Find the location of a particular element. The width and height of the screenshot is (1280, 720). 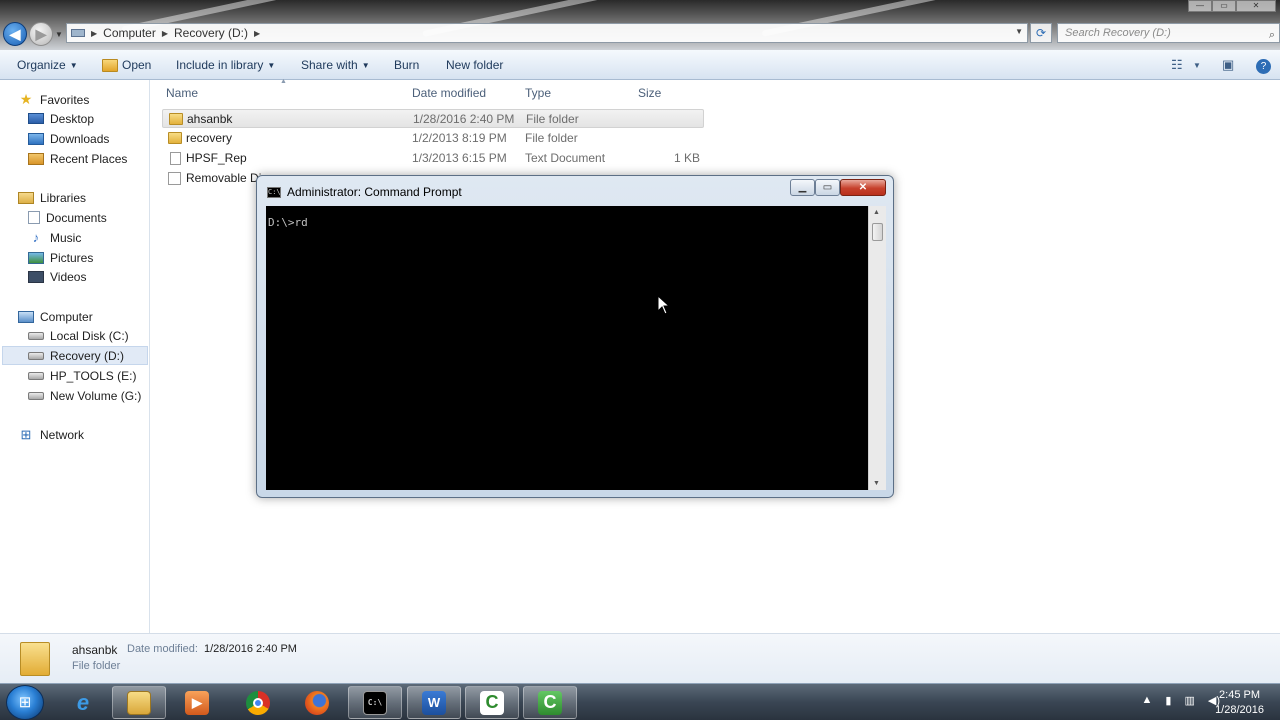

nav-pictures: Pictures is located at coordinates (60, 257).